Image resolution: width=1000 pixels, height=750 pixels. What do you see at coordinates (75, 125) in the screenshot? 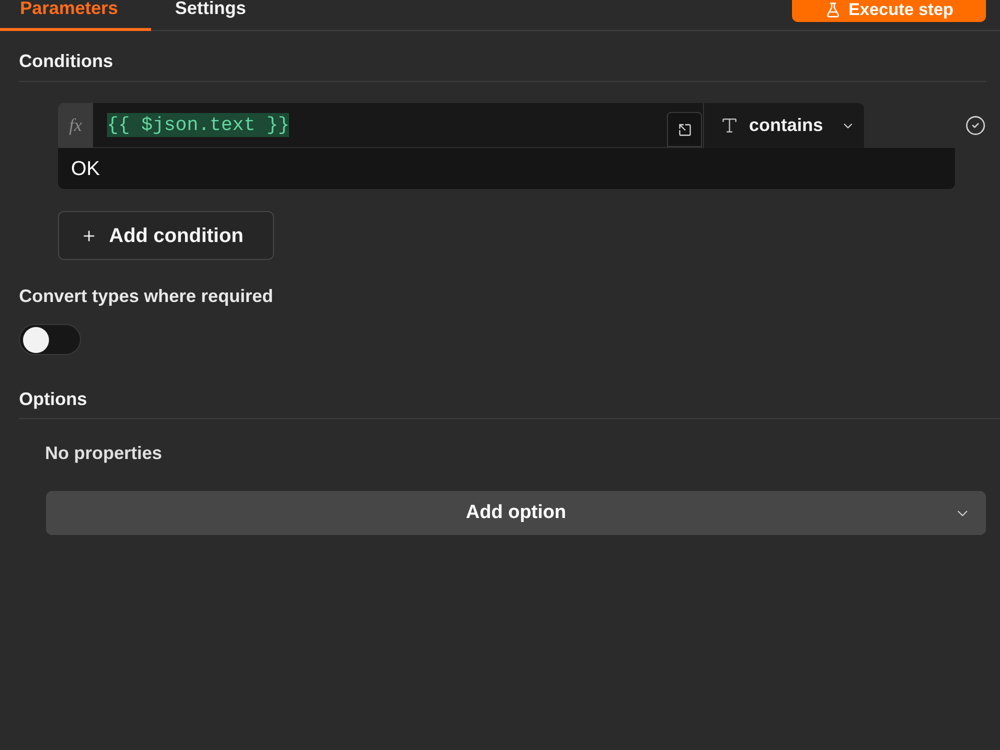
I see `expression-badge: fx` at bounding box center [75, 125].